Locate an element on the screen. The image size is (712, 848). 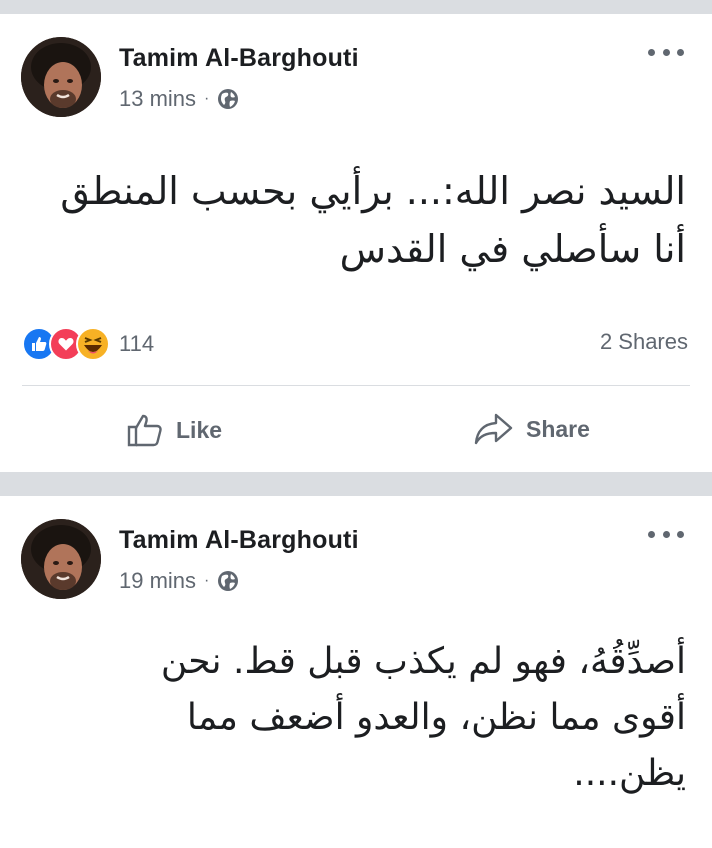
post-time: 19 mins is located at coordinates (157, 581).